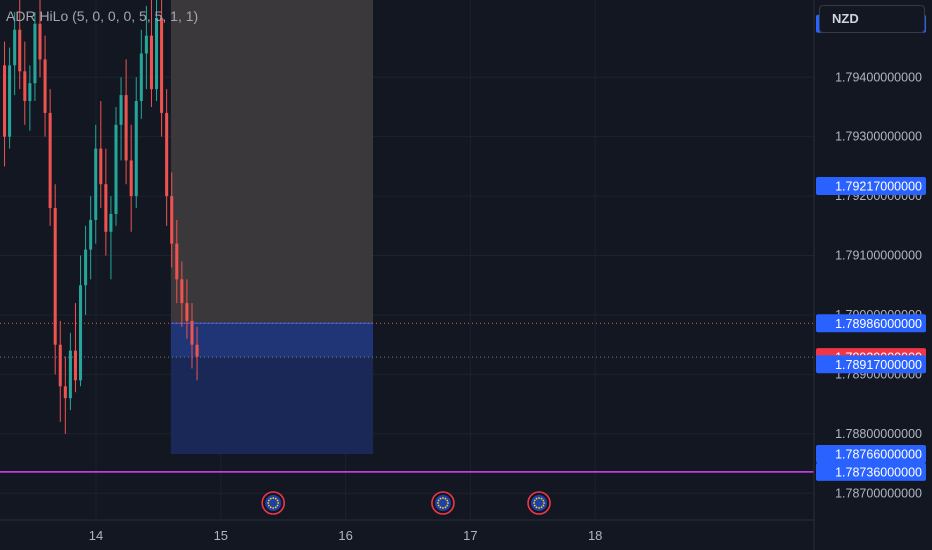  Describe the element at coordinates (871, 186) in the screenshot. I see `price-label: 1.79217000000` at that location.